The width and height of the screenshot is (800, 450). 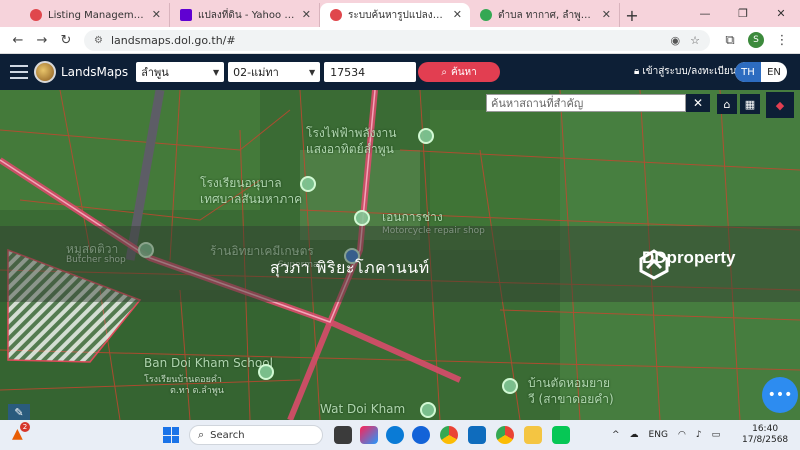 I want to click on parcel-number-value: 17534, so click(x=348, y=72).